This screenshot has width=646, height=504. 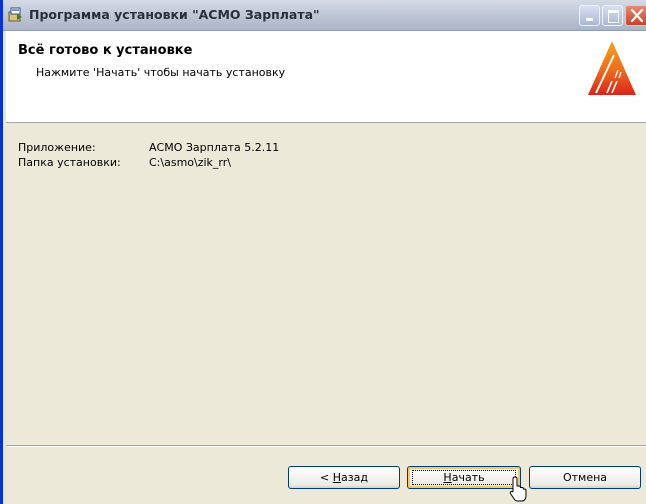 I want to click on folder-value: C:\asmo\zik_rr\, so click(x=190, y=162).